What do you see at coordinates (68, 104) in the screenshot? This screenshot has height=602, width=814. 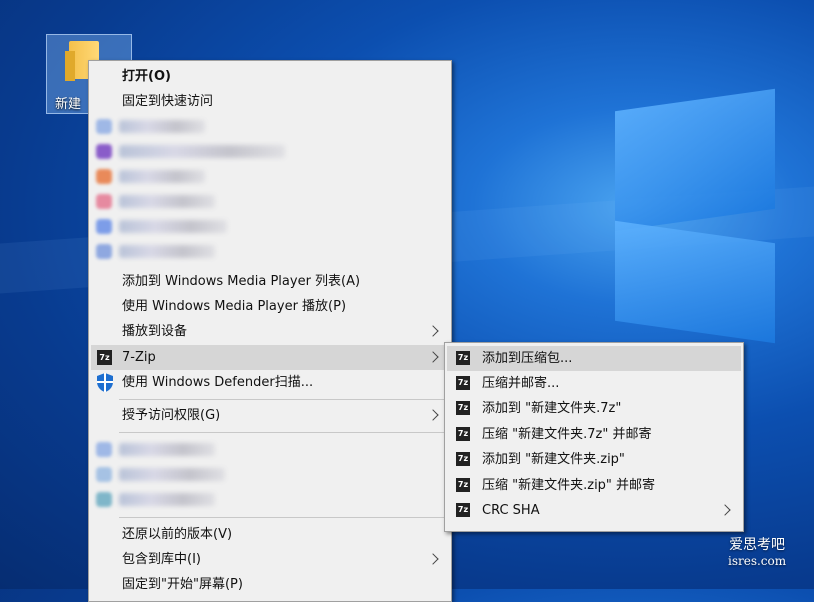 I see `desktop-folder-label: 新建` at bounding box center [68, 104].